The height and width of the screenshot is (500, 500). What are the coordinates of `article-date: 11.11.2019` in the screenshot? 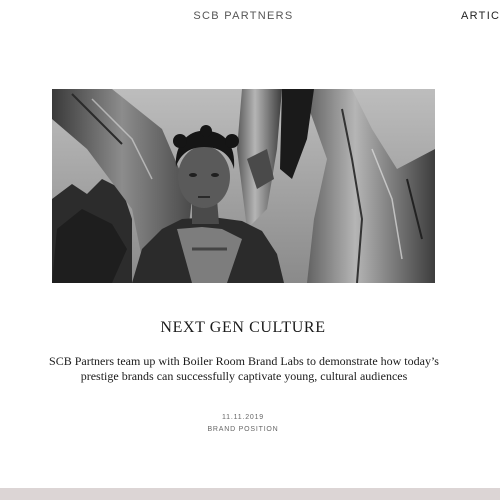 It's located at (243, 417).